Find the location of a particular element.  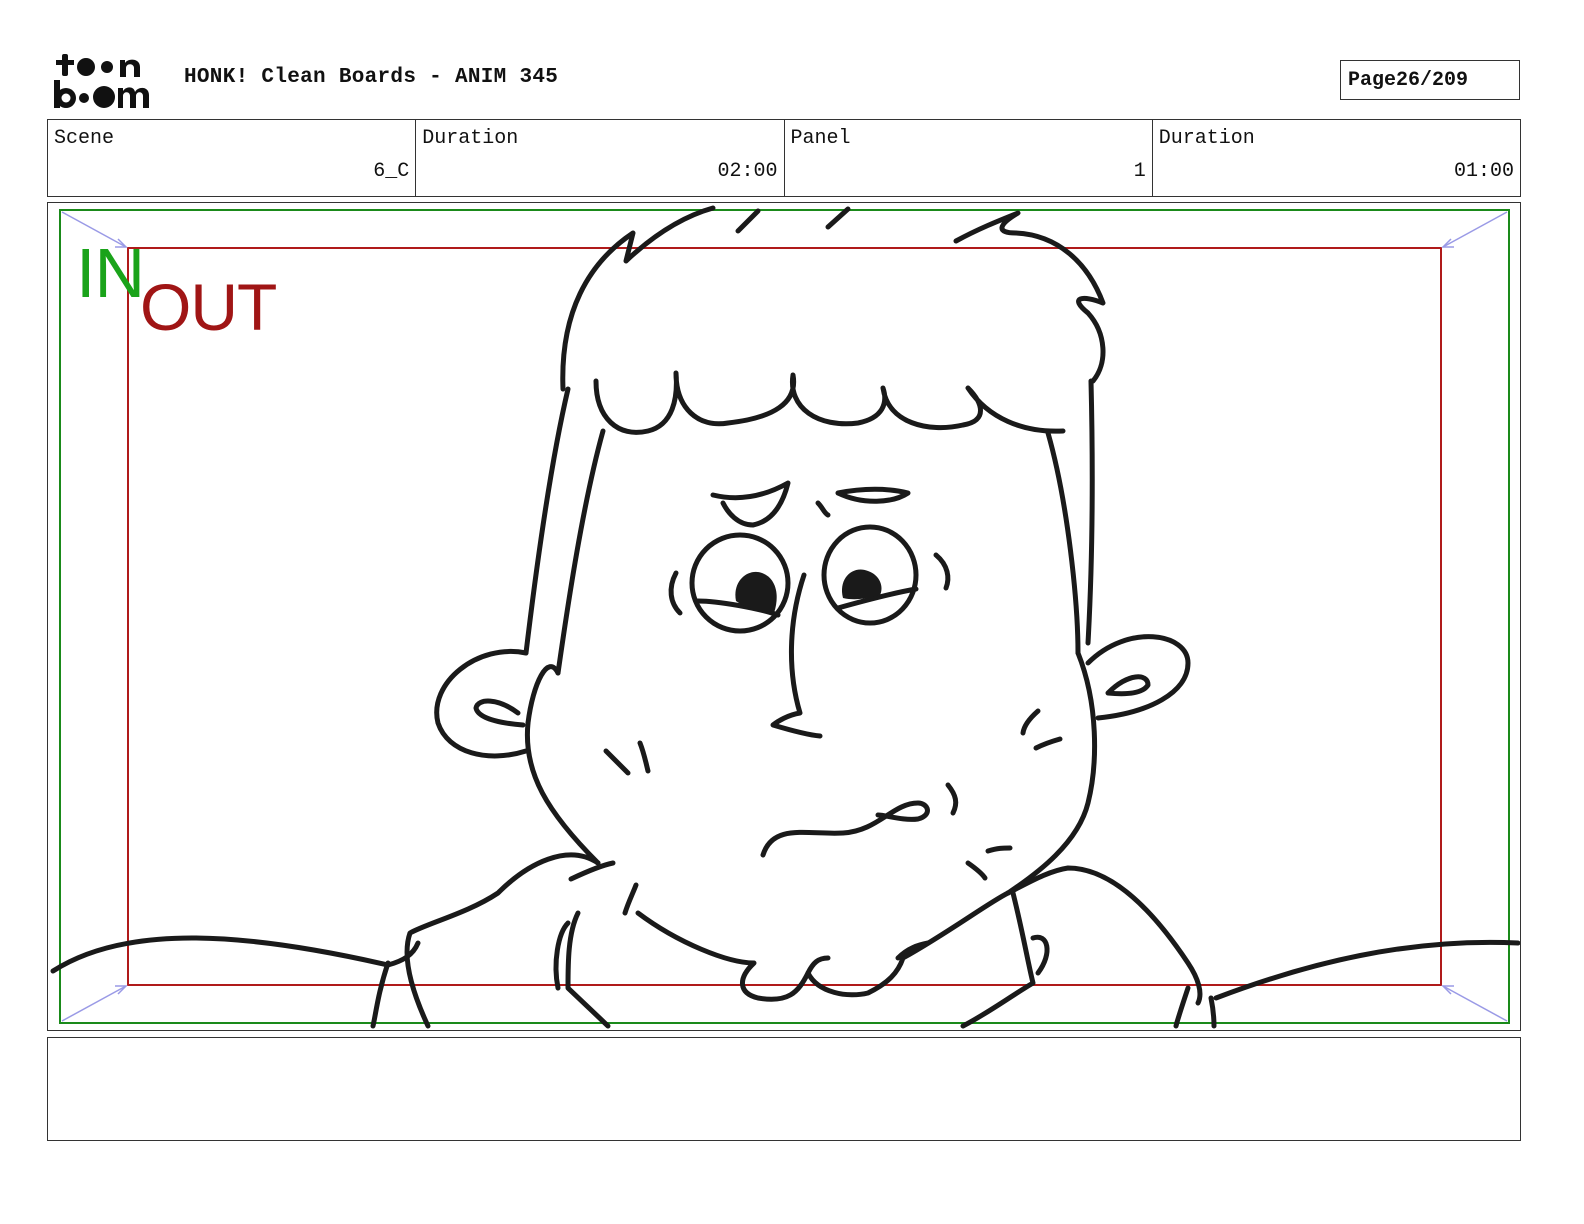

panel-cell: Panel 1 is located at coordinates (969, 158).